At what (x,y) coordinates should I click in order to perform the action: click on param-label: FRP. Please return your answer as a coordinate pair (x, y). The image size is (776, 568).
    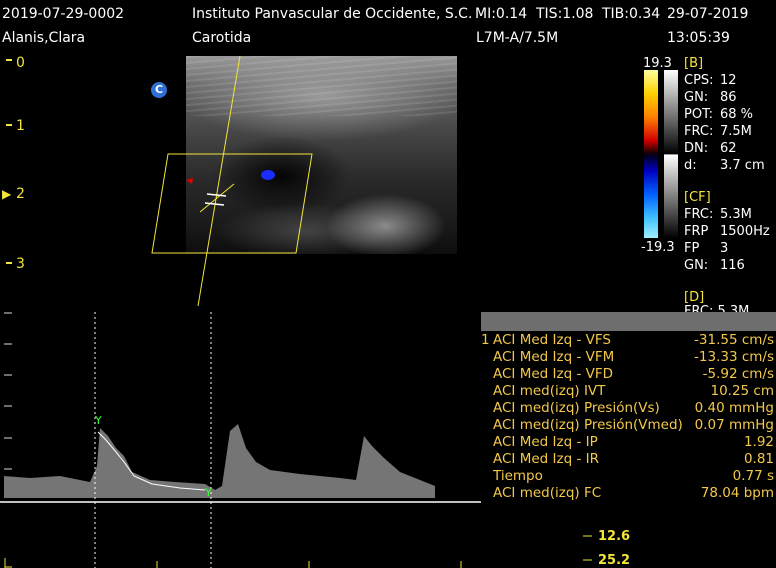
    Looking at the image, I should click on (696, 231).